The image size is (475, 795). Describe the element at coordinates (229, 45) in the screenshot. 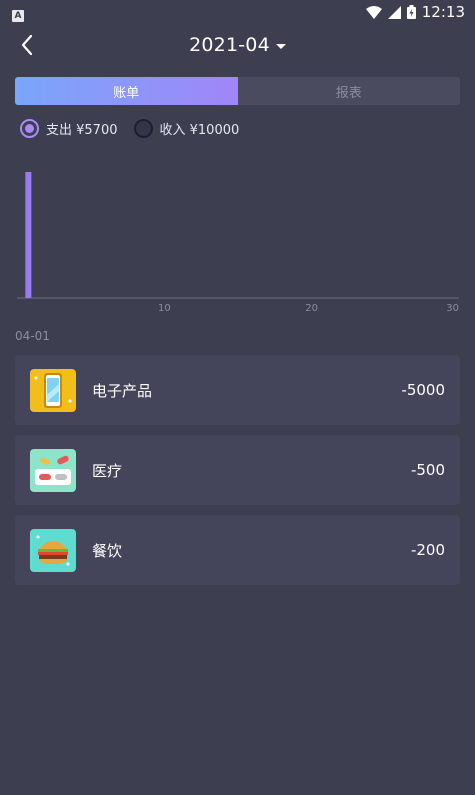

I see `month-label: 2021-04` at that location.